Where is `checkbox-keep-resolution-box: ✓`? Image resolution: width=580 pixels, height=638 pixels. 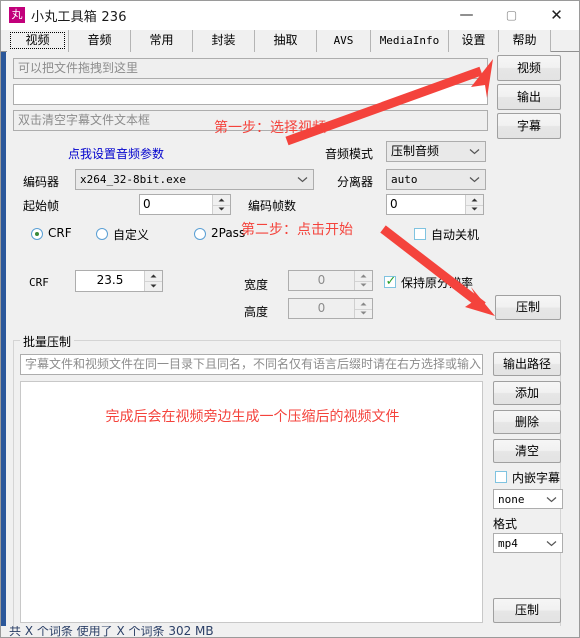
checkbox-keep-resolution-box: ✓ is located at coordinates (390, 281).